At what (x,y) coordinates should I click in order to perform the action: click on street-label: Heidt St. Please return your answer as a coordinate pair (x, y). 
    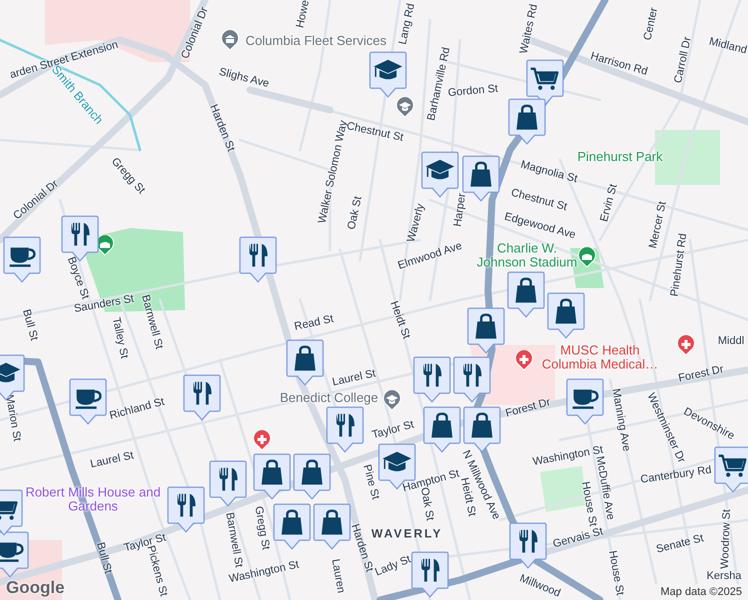
    Looking at the image, I should click on (400, 320).